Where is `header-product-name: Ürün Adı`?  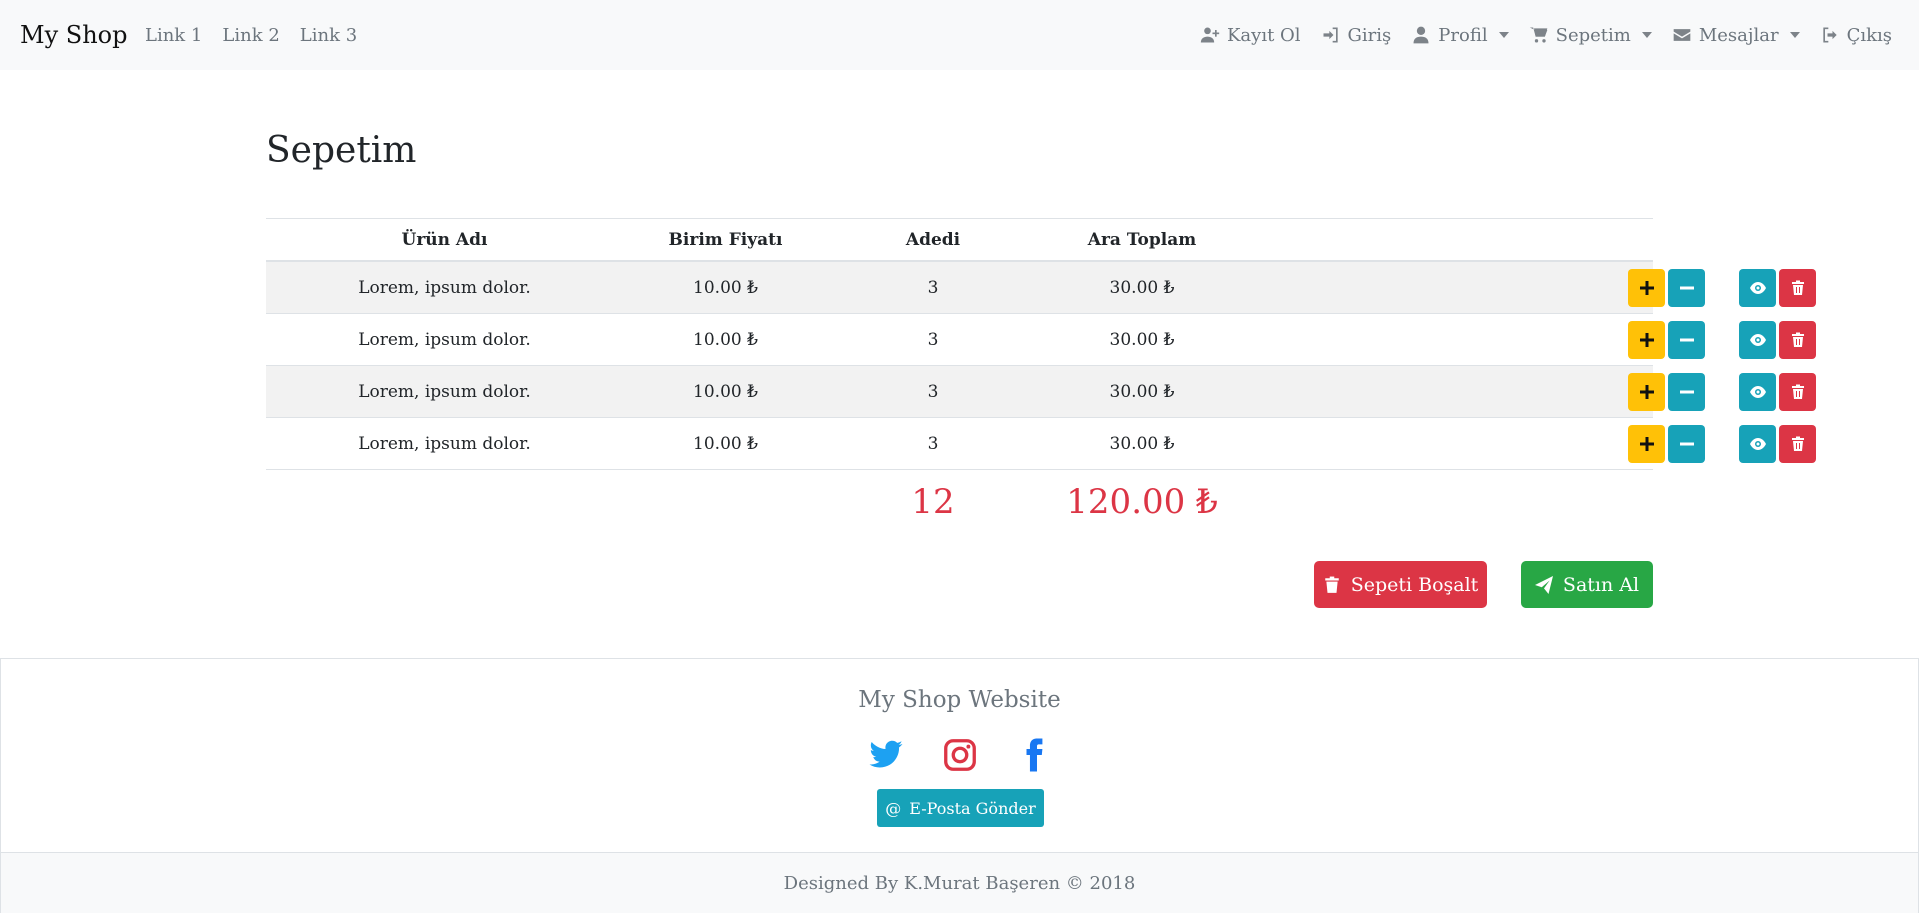
header-product-name: Ürün Adı is located at coordinates (444, 239).